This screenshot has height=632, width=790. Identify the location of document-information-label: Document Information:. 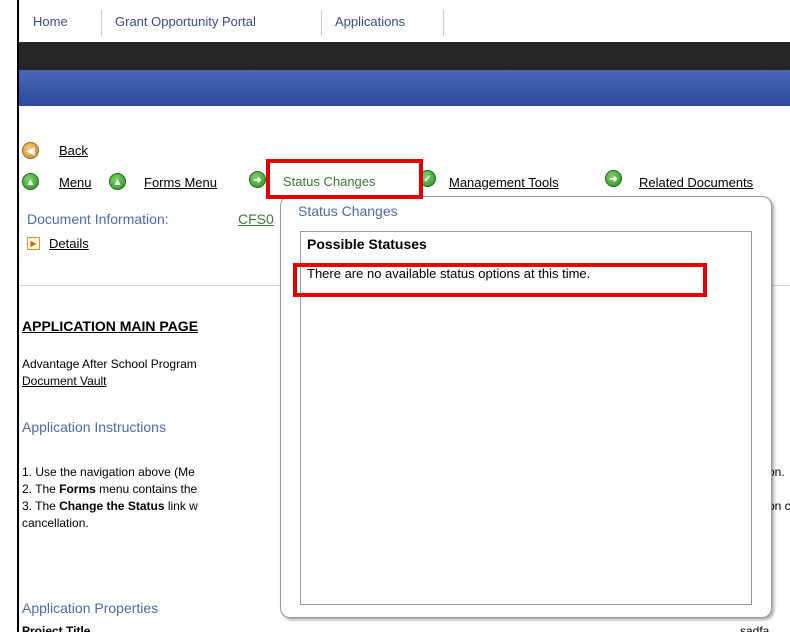
(98, 219).